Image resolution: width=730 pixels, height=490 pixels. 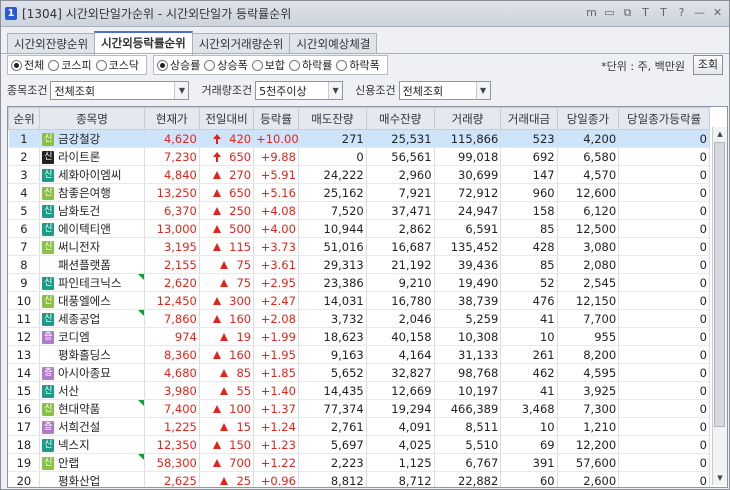 What do you see at coordinates (529, 118) in the screenshot?
I see `column-header: 거래대금` at bounding box center [529, 118].